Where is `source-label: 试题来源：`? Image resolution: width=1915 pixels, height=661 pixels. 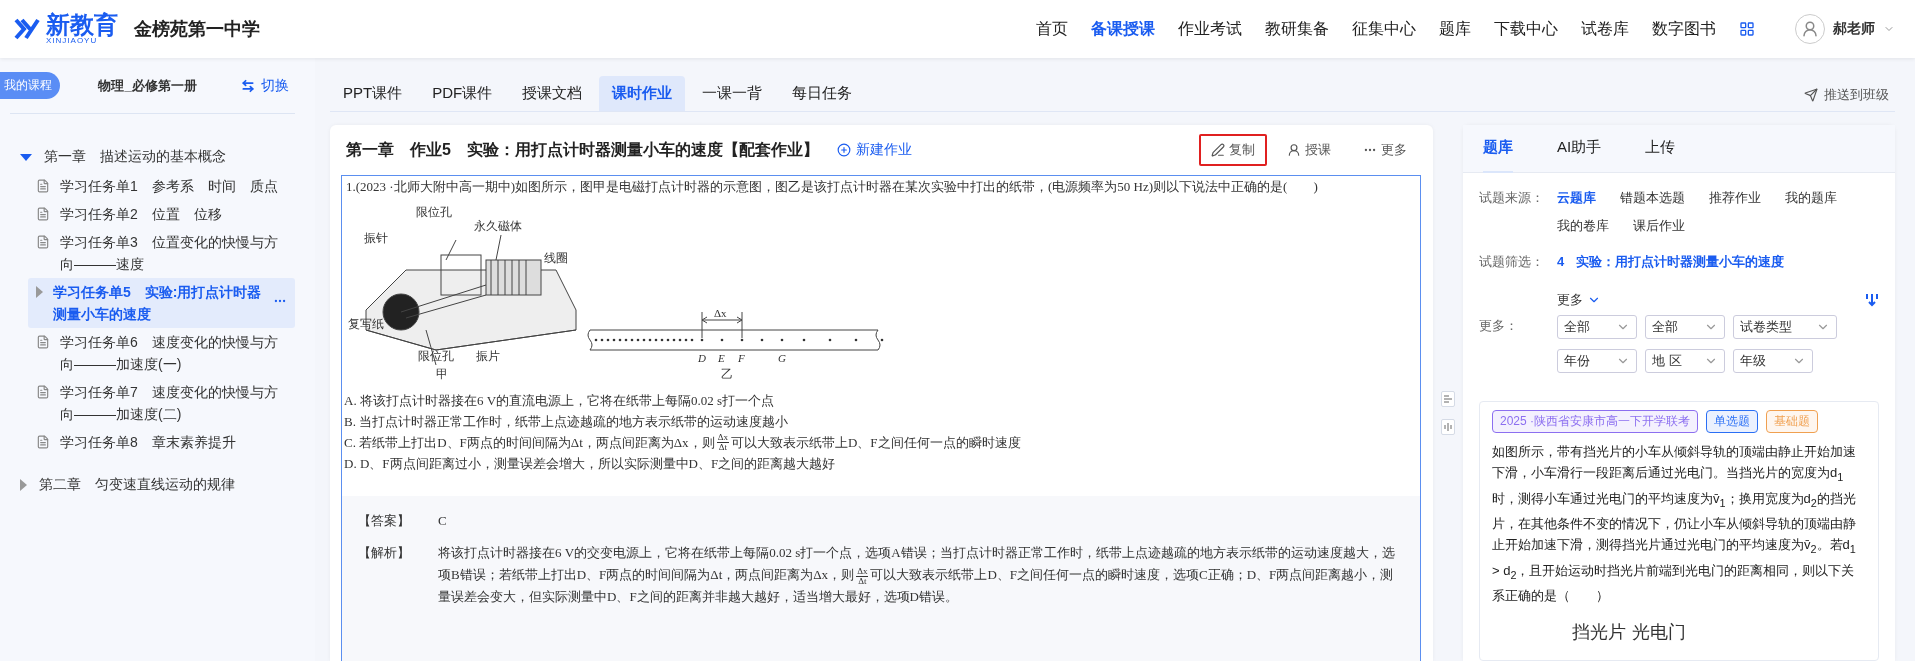 source-label: 试题来源： is located at coordinates (1512, 198).